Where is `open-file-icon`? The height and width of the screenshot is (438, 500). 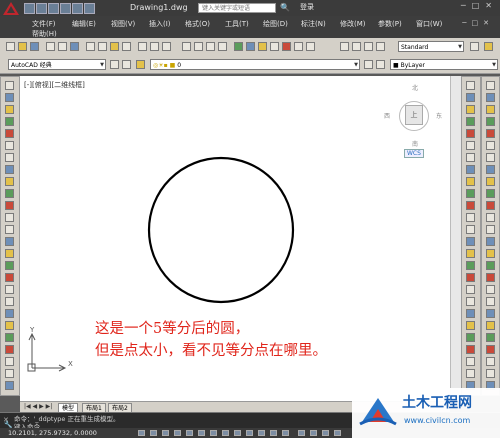 open-file-icon is located at coordinates (41, 8).